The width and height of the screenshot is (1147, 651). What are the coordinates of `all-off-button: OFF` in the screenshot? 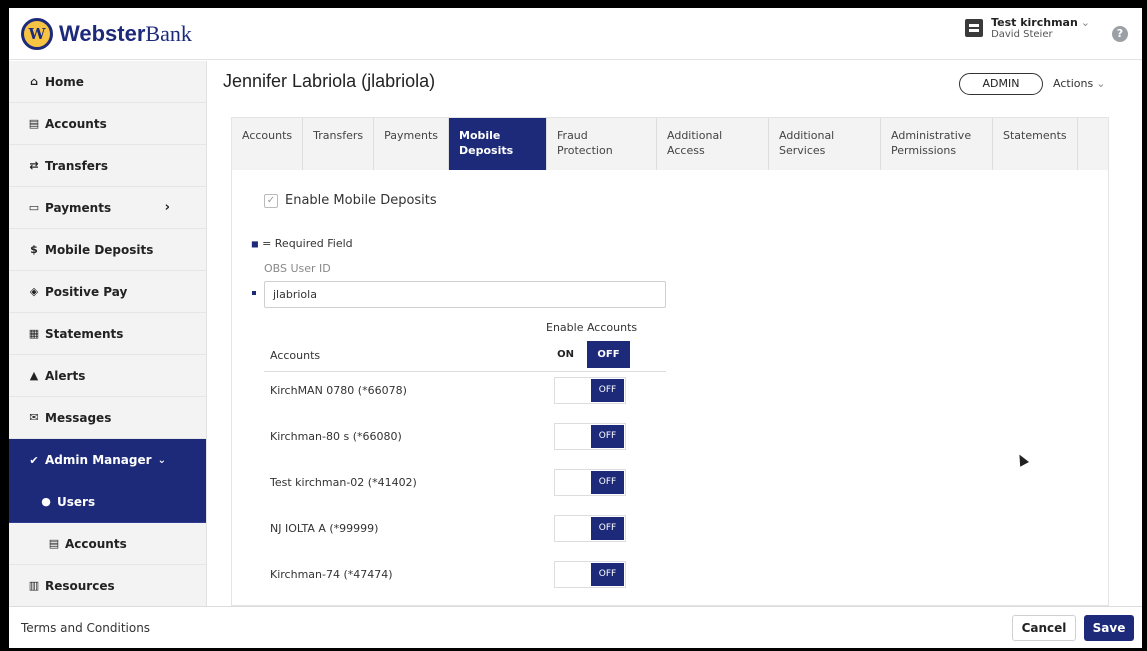 It's located at (608, 354).